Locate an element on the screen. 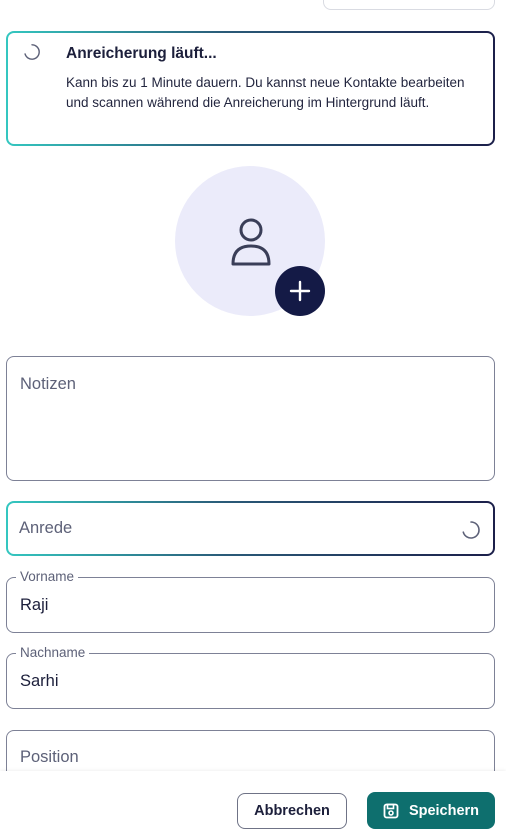 This screenshot has height=839, width=506. position-placeholder: Position is located at coordinates (49, 757).